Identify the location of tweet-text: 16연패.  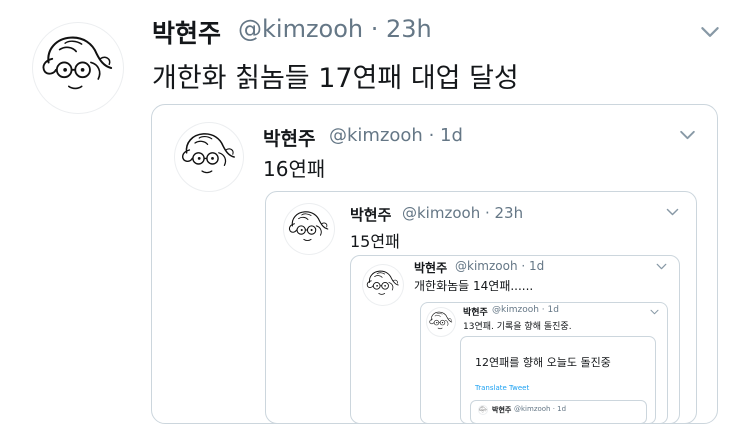
(294, 169).